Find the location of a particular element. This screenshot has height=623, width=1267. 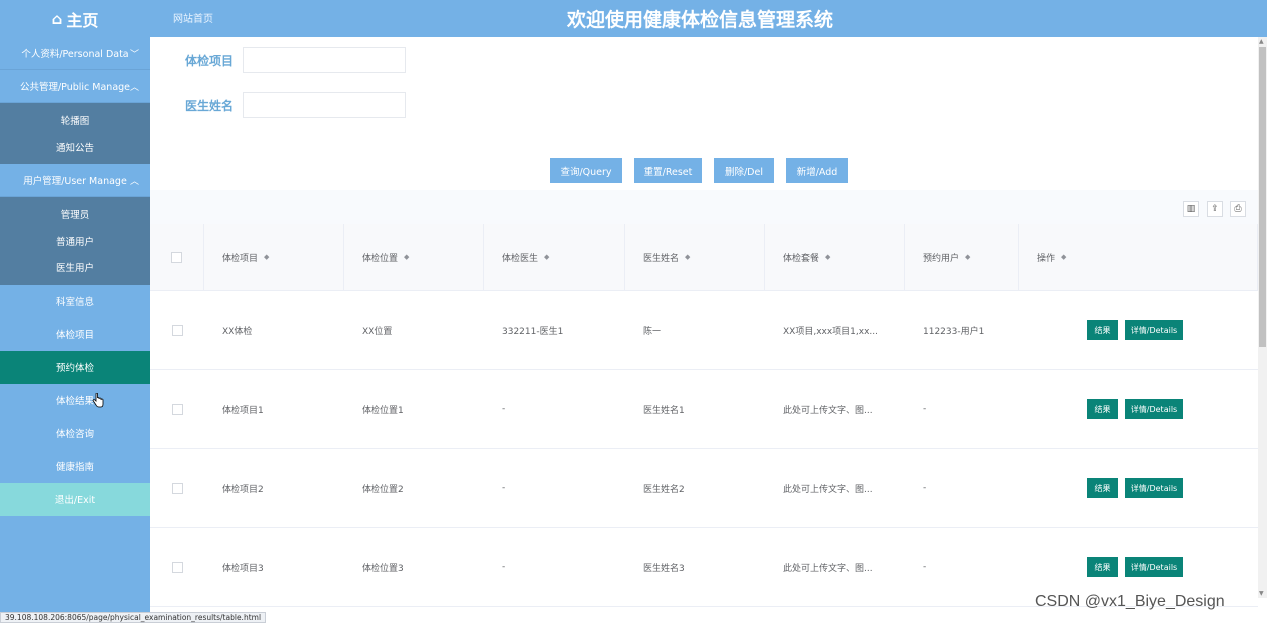

header-select-cell is located at coordinates (177, 257).